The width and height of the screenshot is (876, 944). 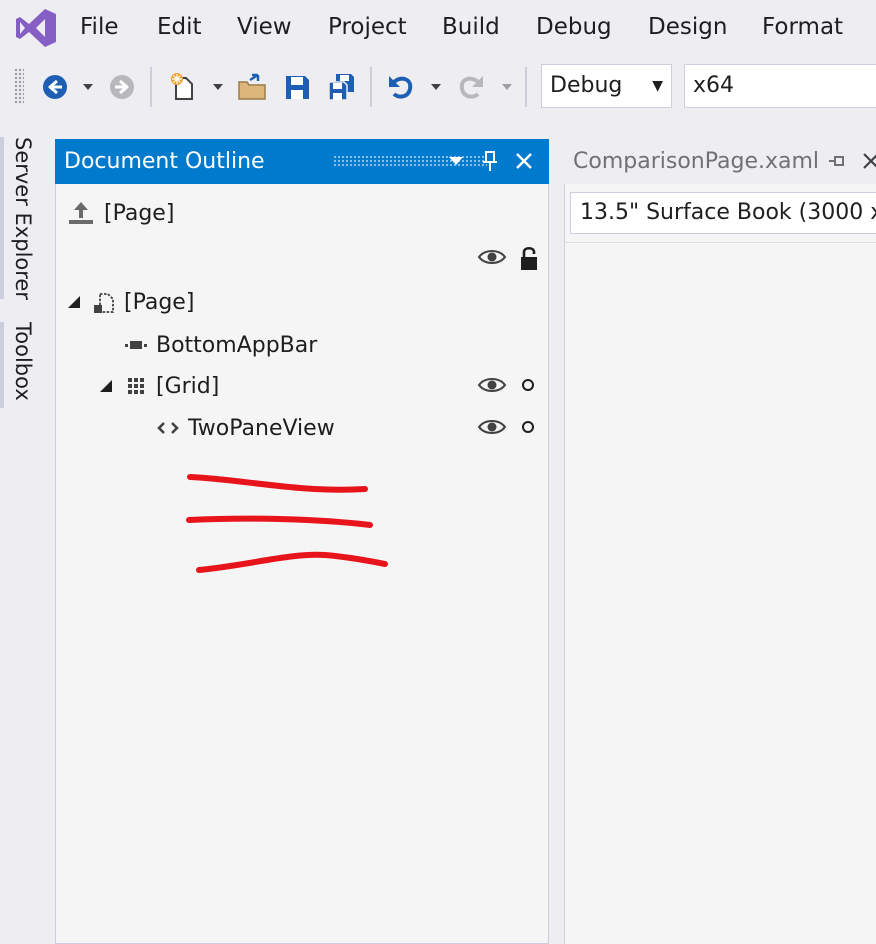 What do you see at coordinates (168, 428) in the screenshot?
I see `code-icon` at bounding box center [168, 428].